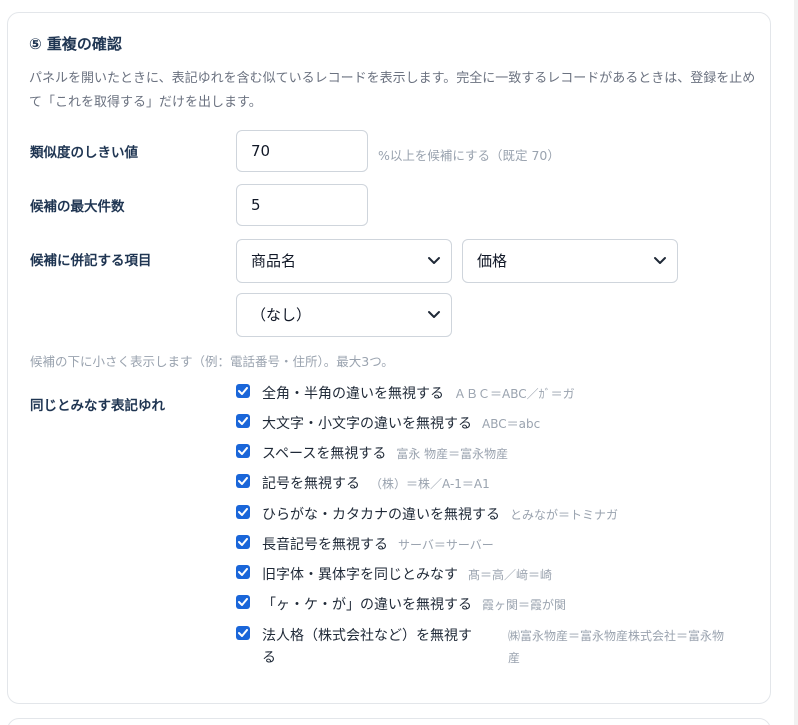  Describe the element at coordinates (325, 545) in the screenshot. I see `variation-option-label: 長音記号を無視する` at that location.